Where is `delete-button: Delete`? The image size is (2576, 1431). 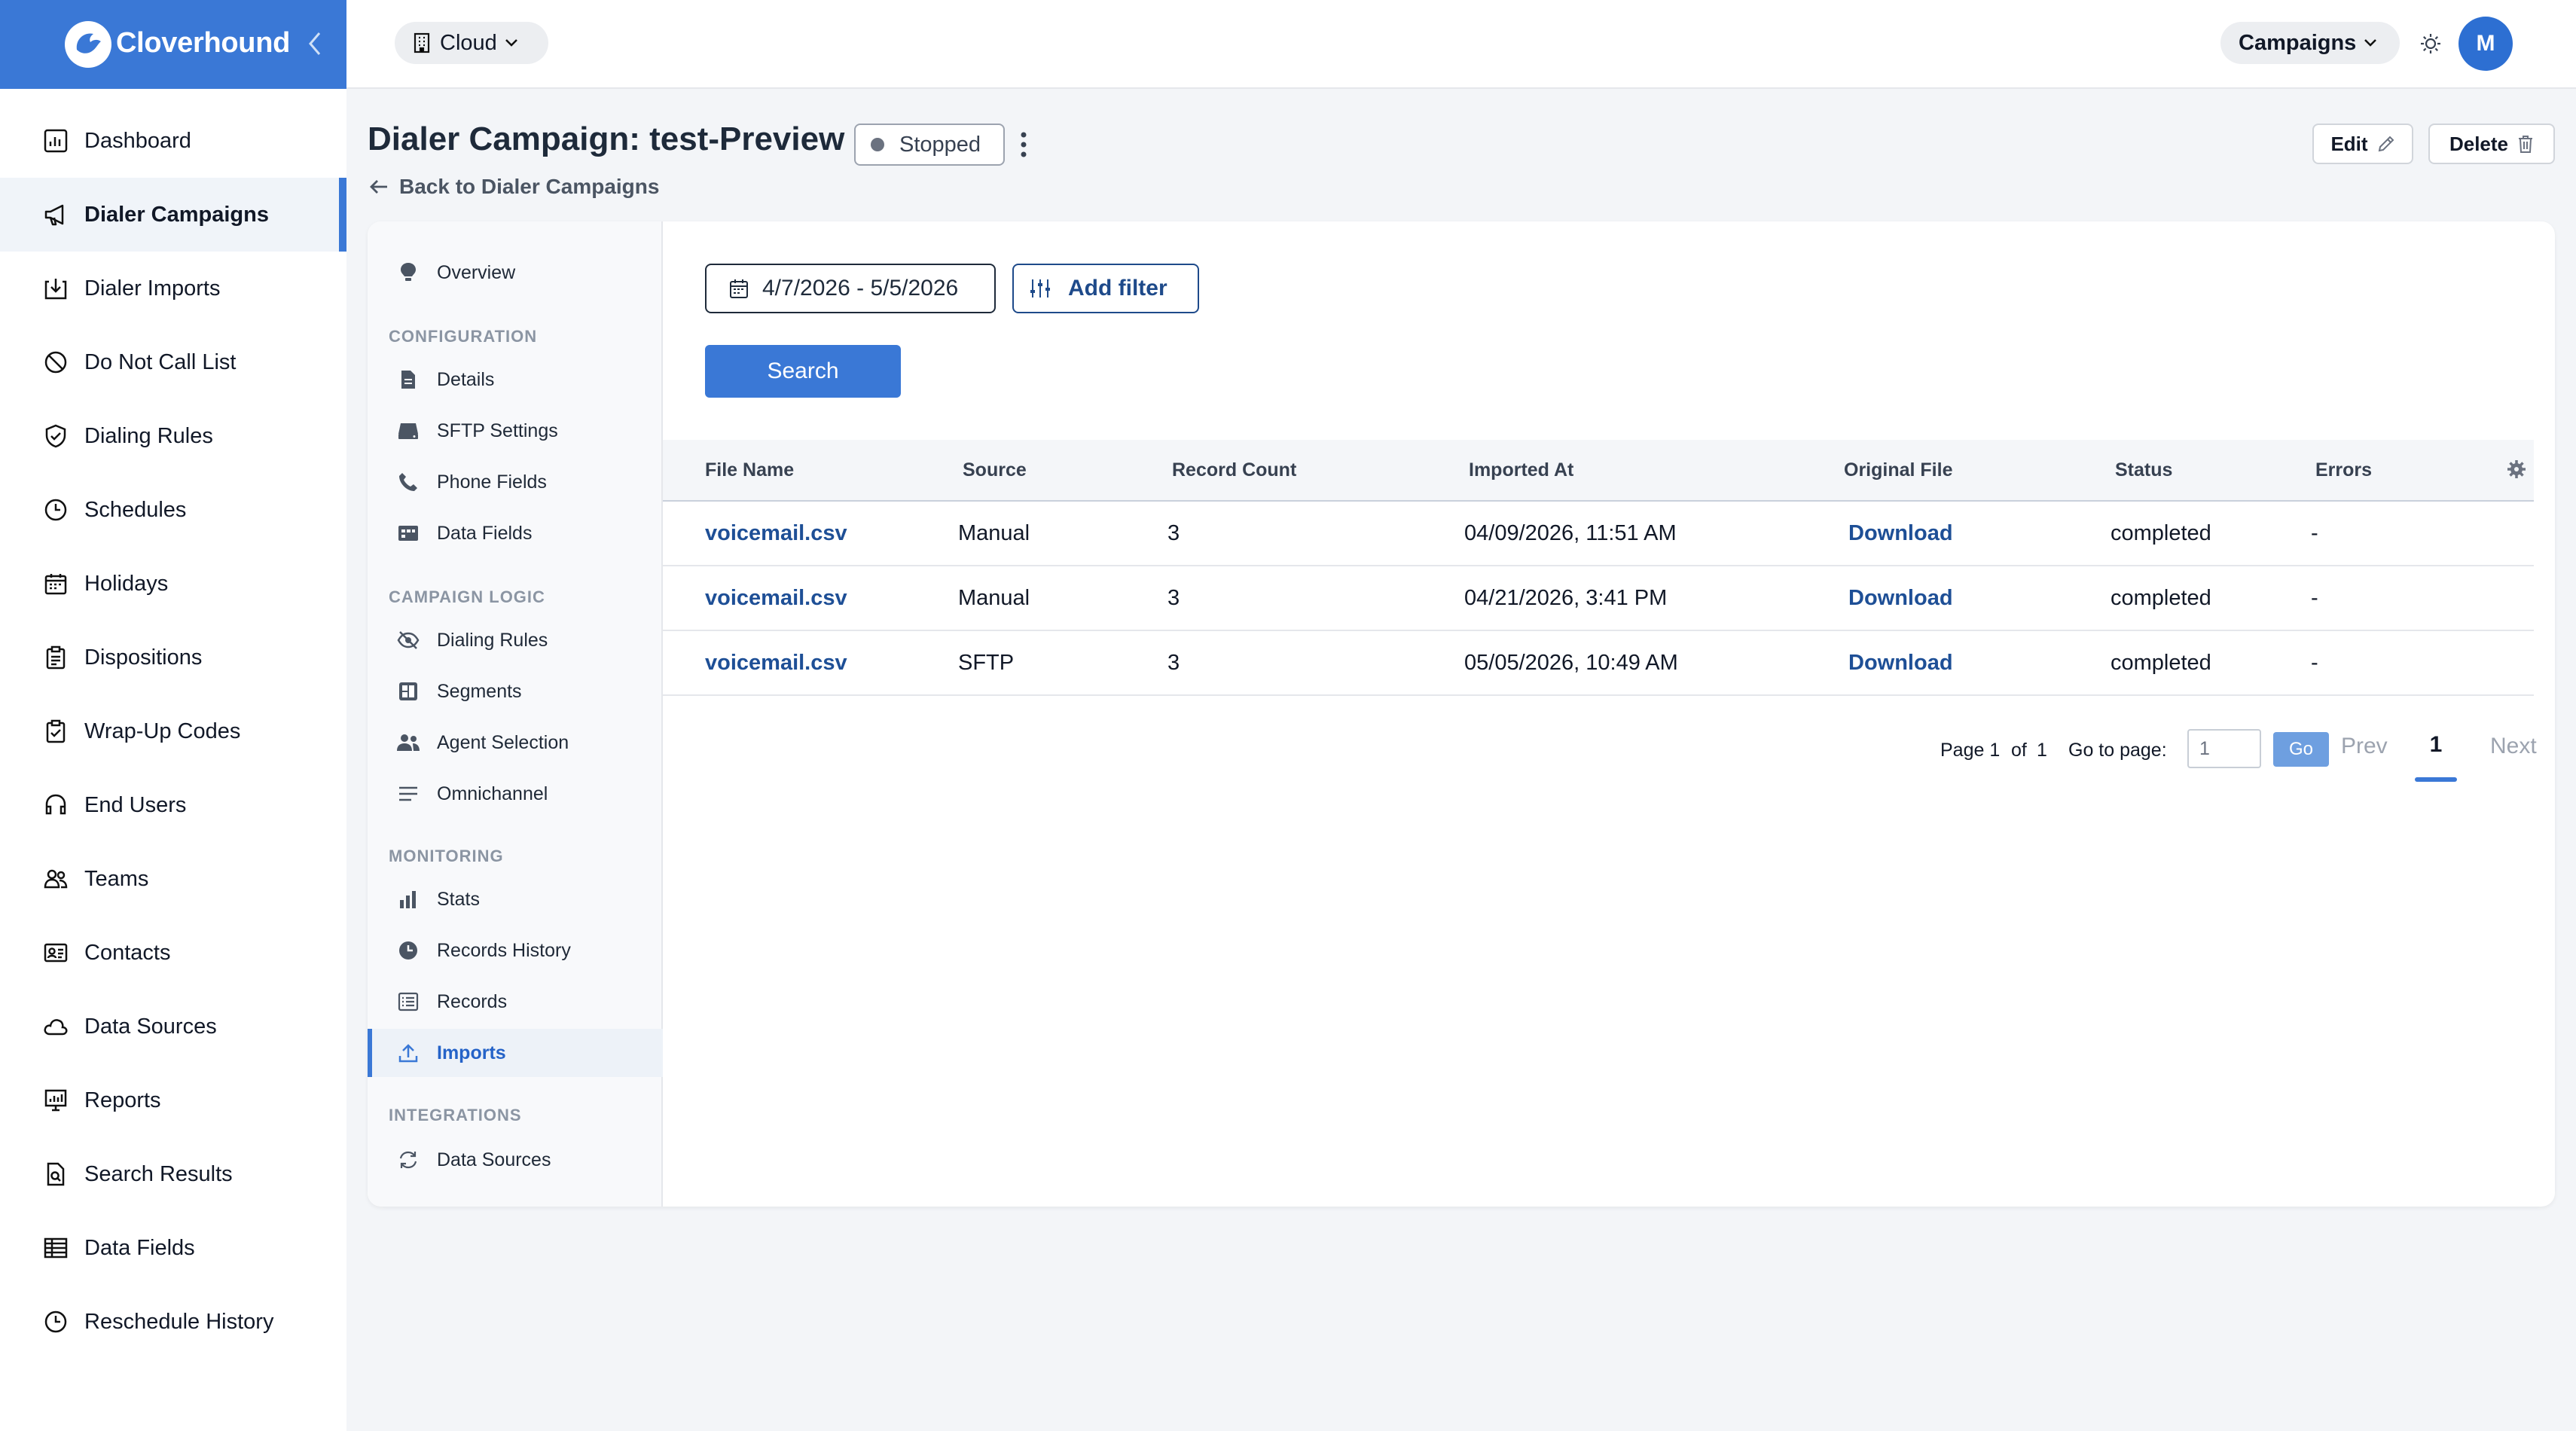 delete-button: Delete is located at coordinates (2492, 144).